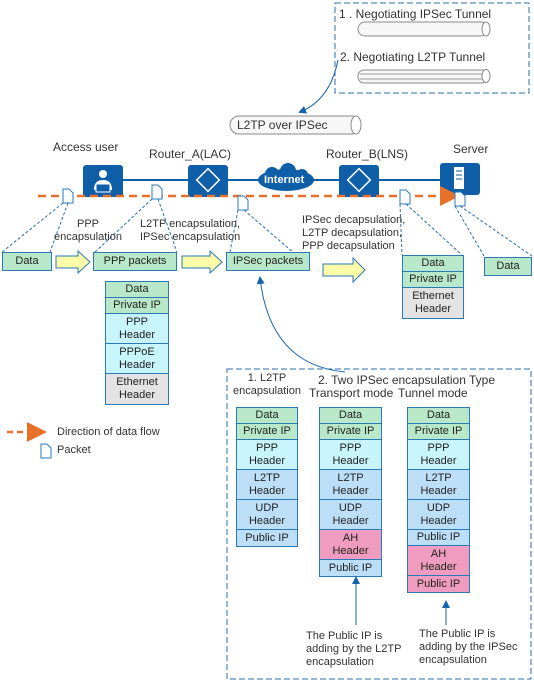 The height and width of the screenshot is (683, 534). I want to click on access-user-label: Access user, so click(86, 147).